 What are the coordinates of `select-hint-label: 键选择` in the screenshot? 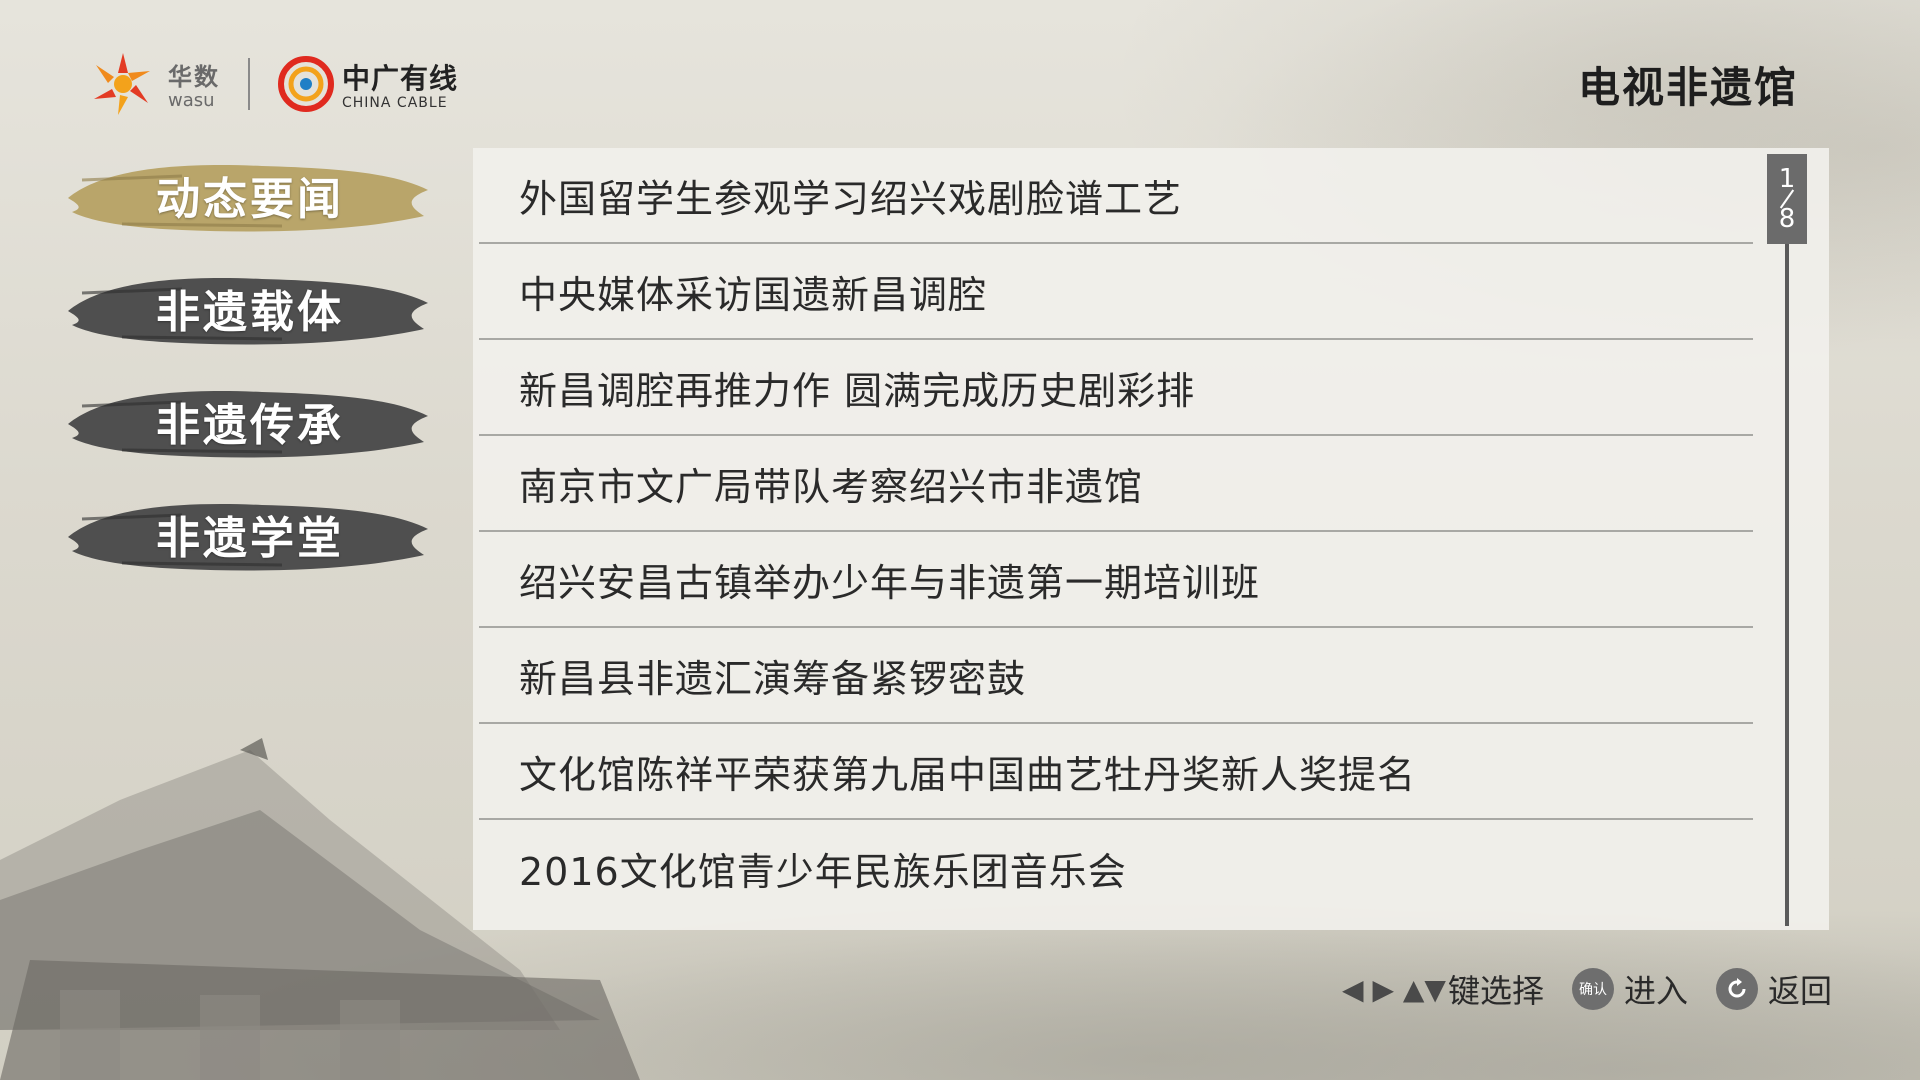 It's located at (1495, 991).